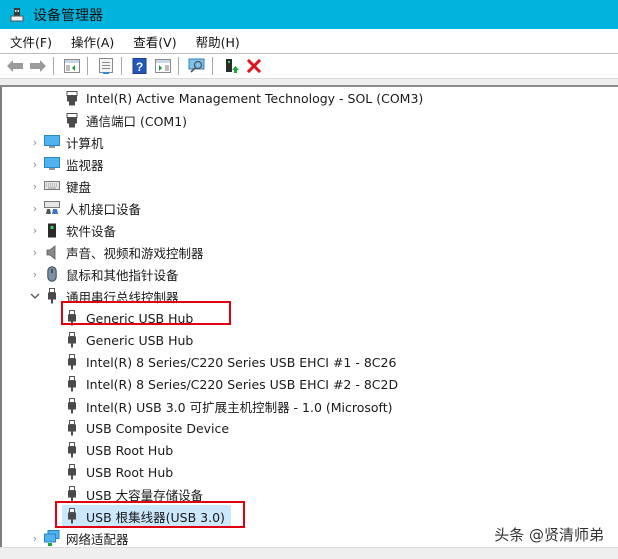 Image resolution: width=618 pixels, height=559 pixels. What do you see at coordinates (309, 553) in the screenshot?
I see `status-bar` at bounding box center [309, 553].